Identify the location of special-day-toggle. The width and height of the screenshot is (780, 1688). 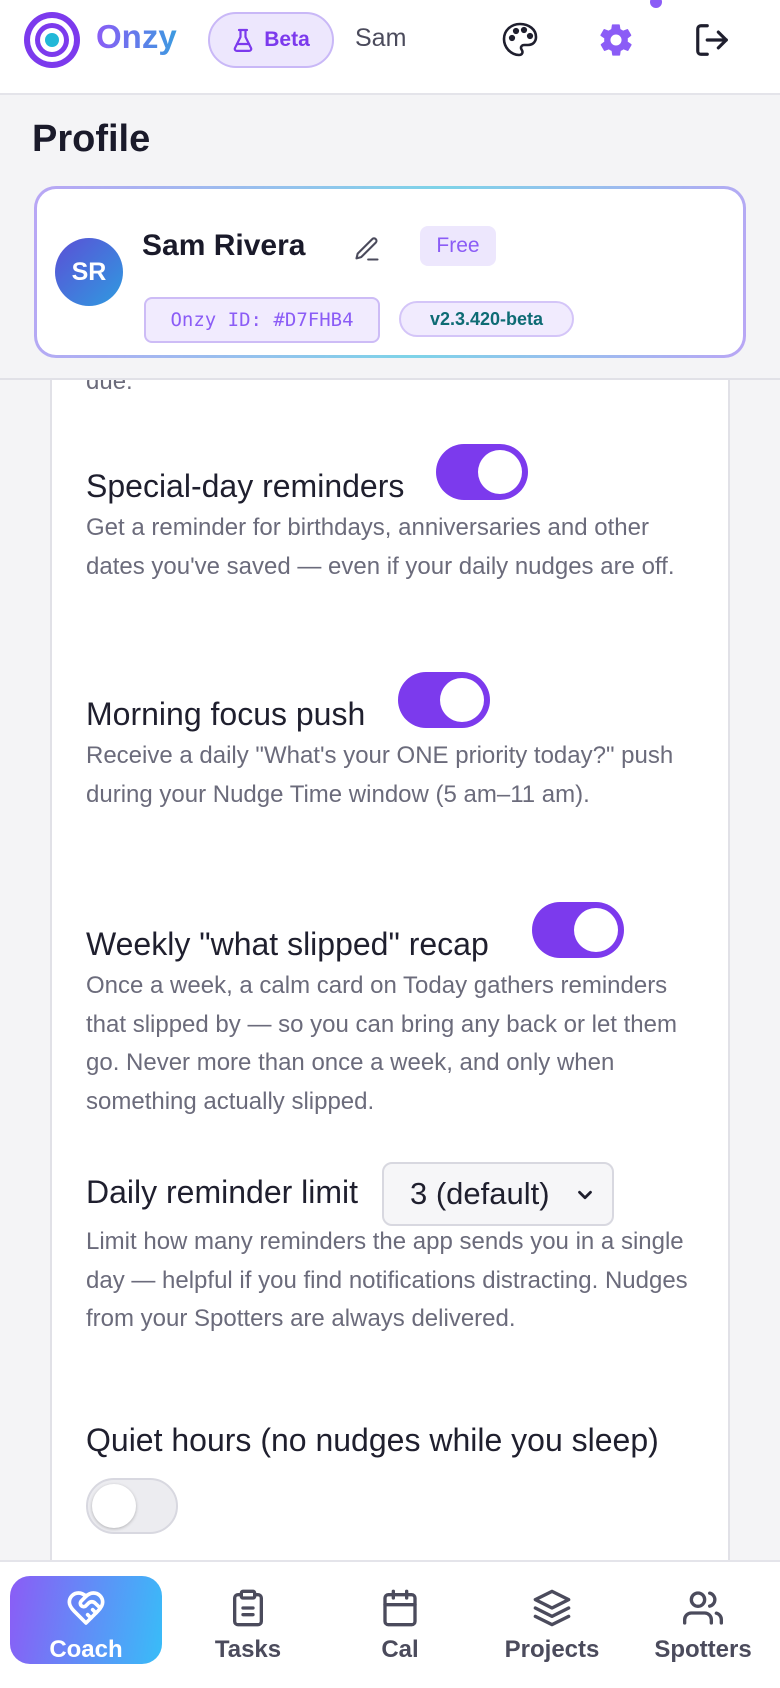
(482, 472).